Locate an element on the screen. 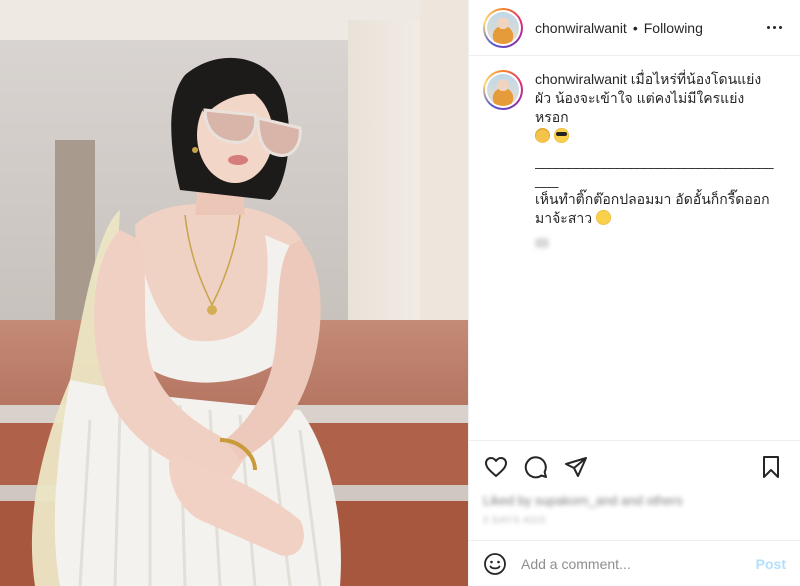 The image size is (800, 586). caption-line-1: เมื่อไหร่ที่น้องโดนแย่ง is located at coordinates (696, 79).